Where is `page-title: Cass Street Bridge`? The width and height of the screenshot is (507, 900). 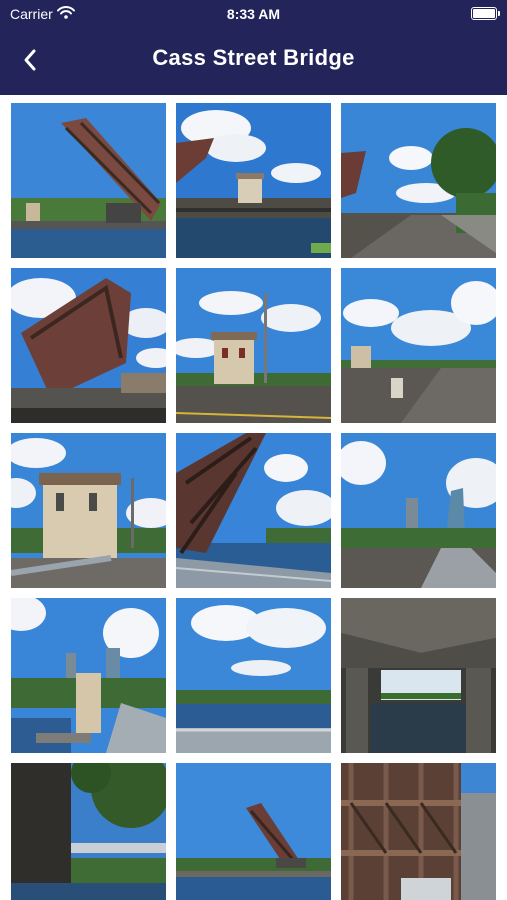 page-title: Cass Street Bridge is located at coordinates (253, 57).